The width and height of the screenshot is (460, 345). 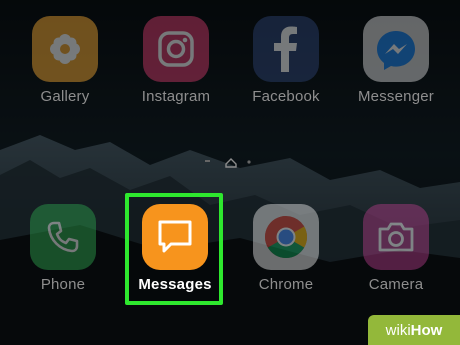 I want to click on app-camera: Camera, so click(x=396, y=248).